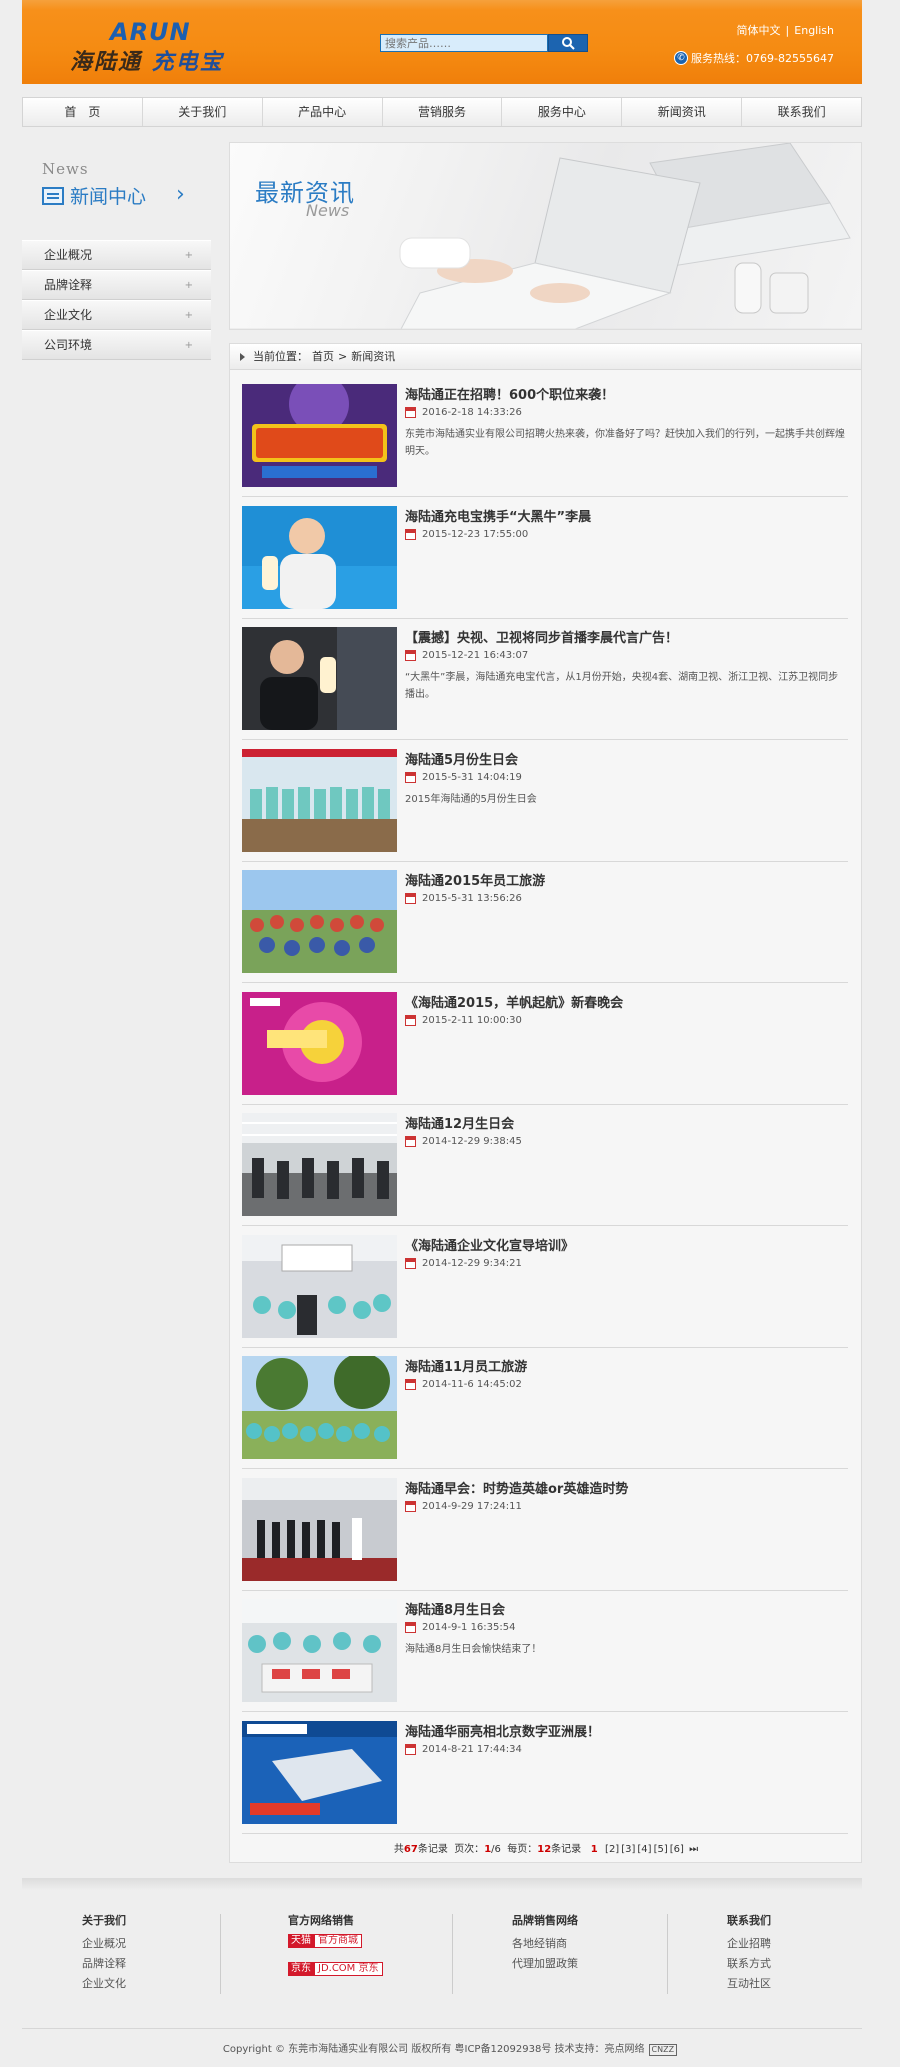 The width and height of the screenshot is (900, 2067). Describe the element at coordinates (464, 43) in the screenshot. I see `search-input` at that location.